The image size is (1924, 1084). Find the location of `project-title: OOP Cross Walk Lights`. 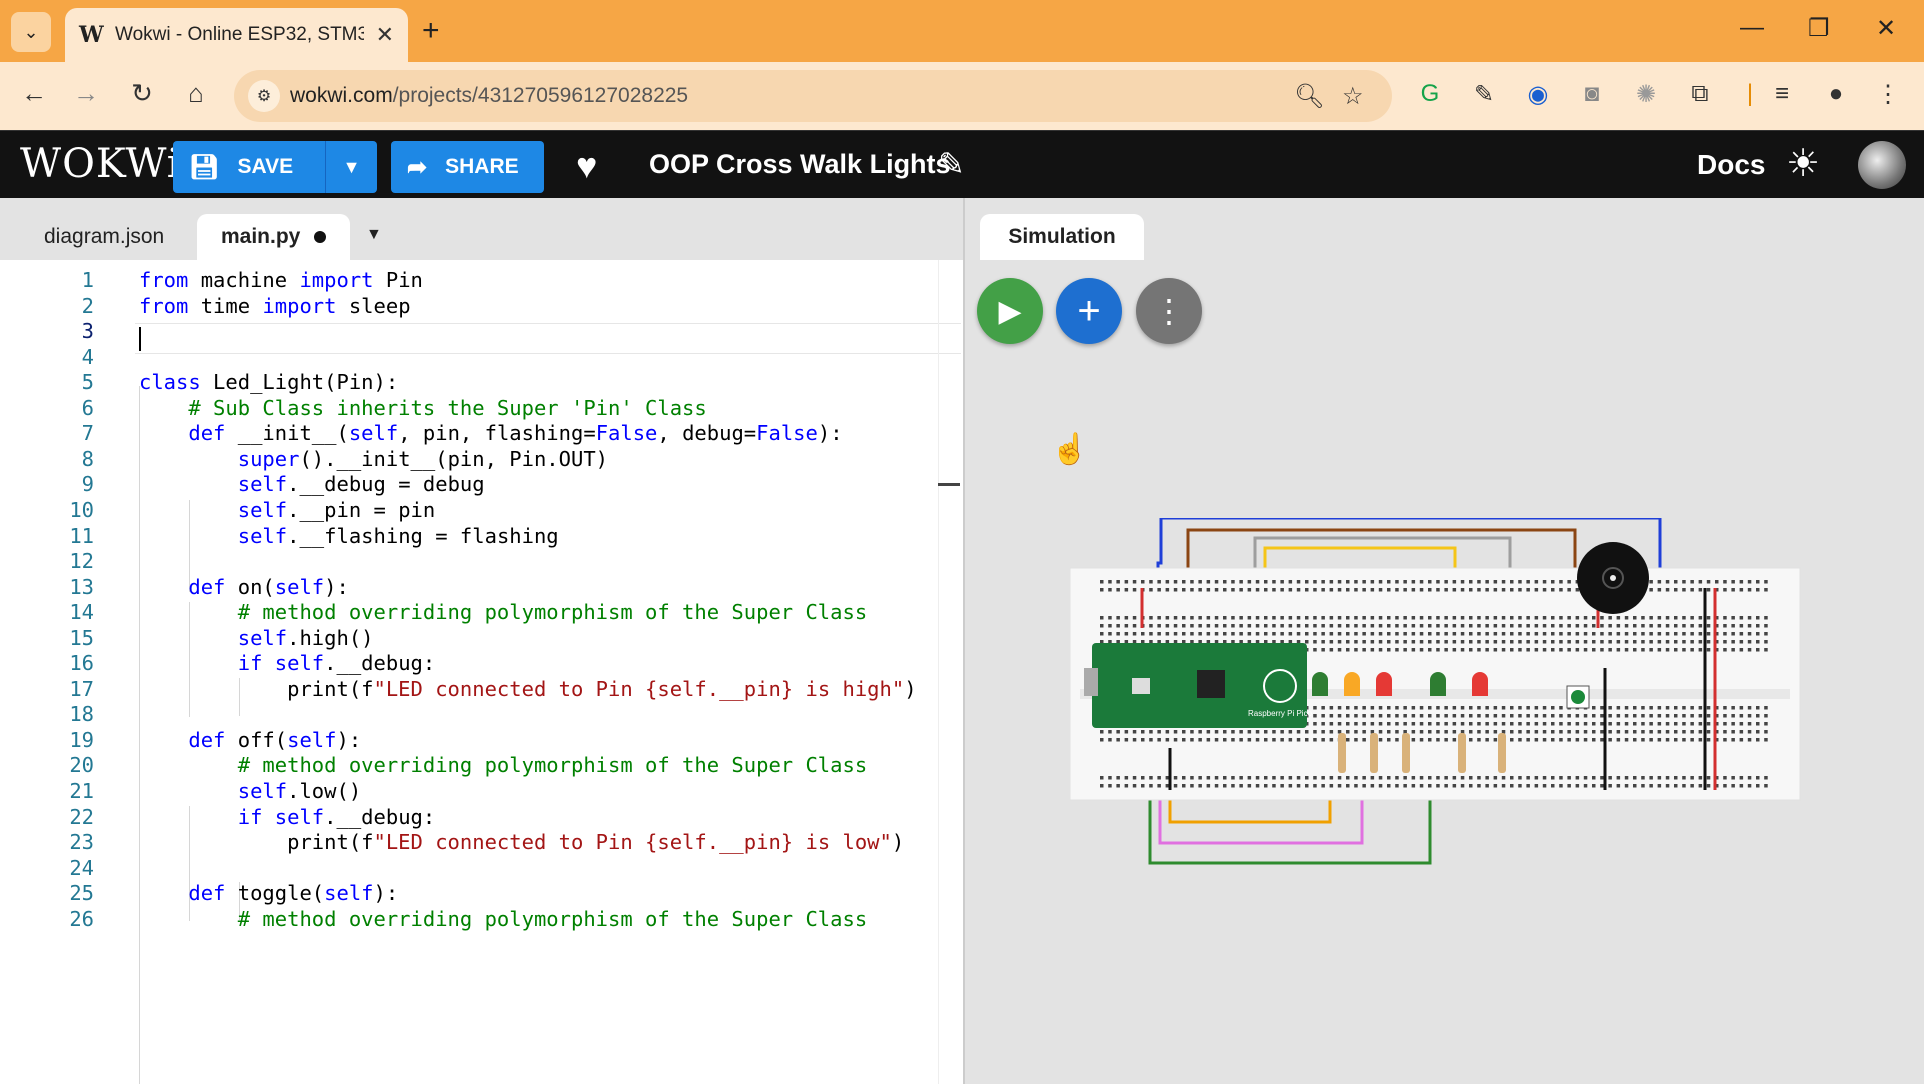

project-title: OOP Cross Walk Lights is located at coordinates (800, 164).